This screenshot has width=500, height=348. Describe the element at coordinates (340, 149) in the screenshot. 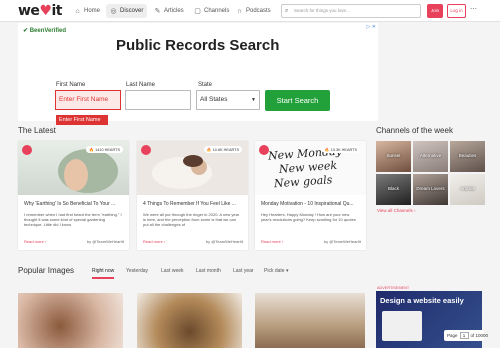

I see `hearts-count: 🔥 13.3K HEARTS` at that location.